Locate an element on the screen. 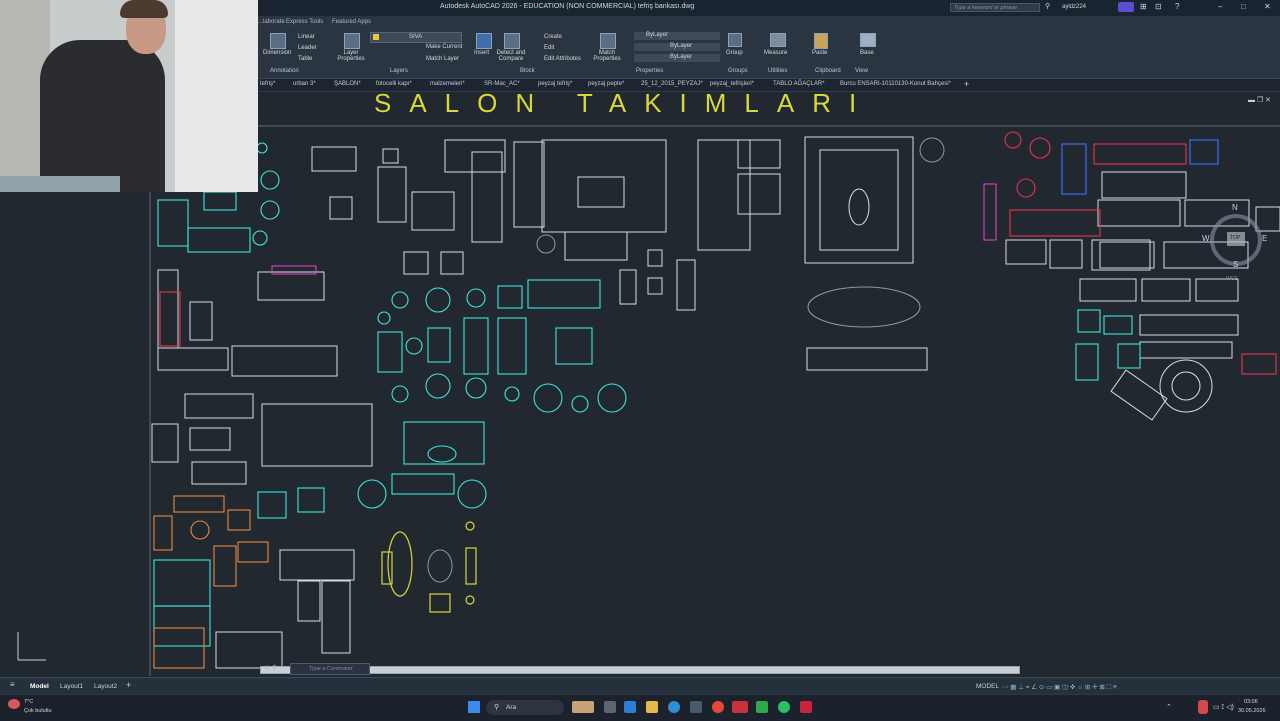 Image resolution: width=1280 pixels, height=721 pixels. maximize-icon: □ is located at coordinates (1243, 6).